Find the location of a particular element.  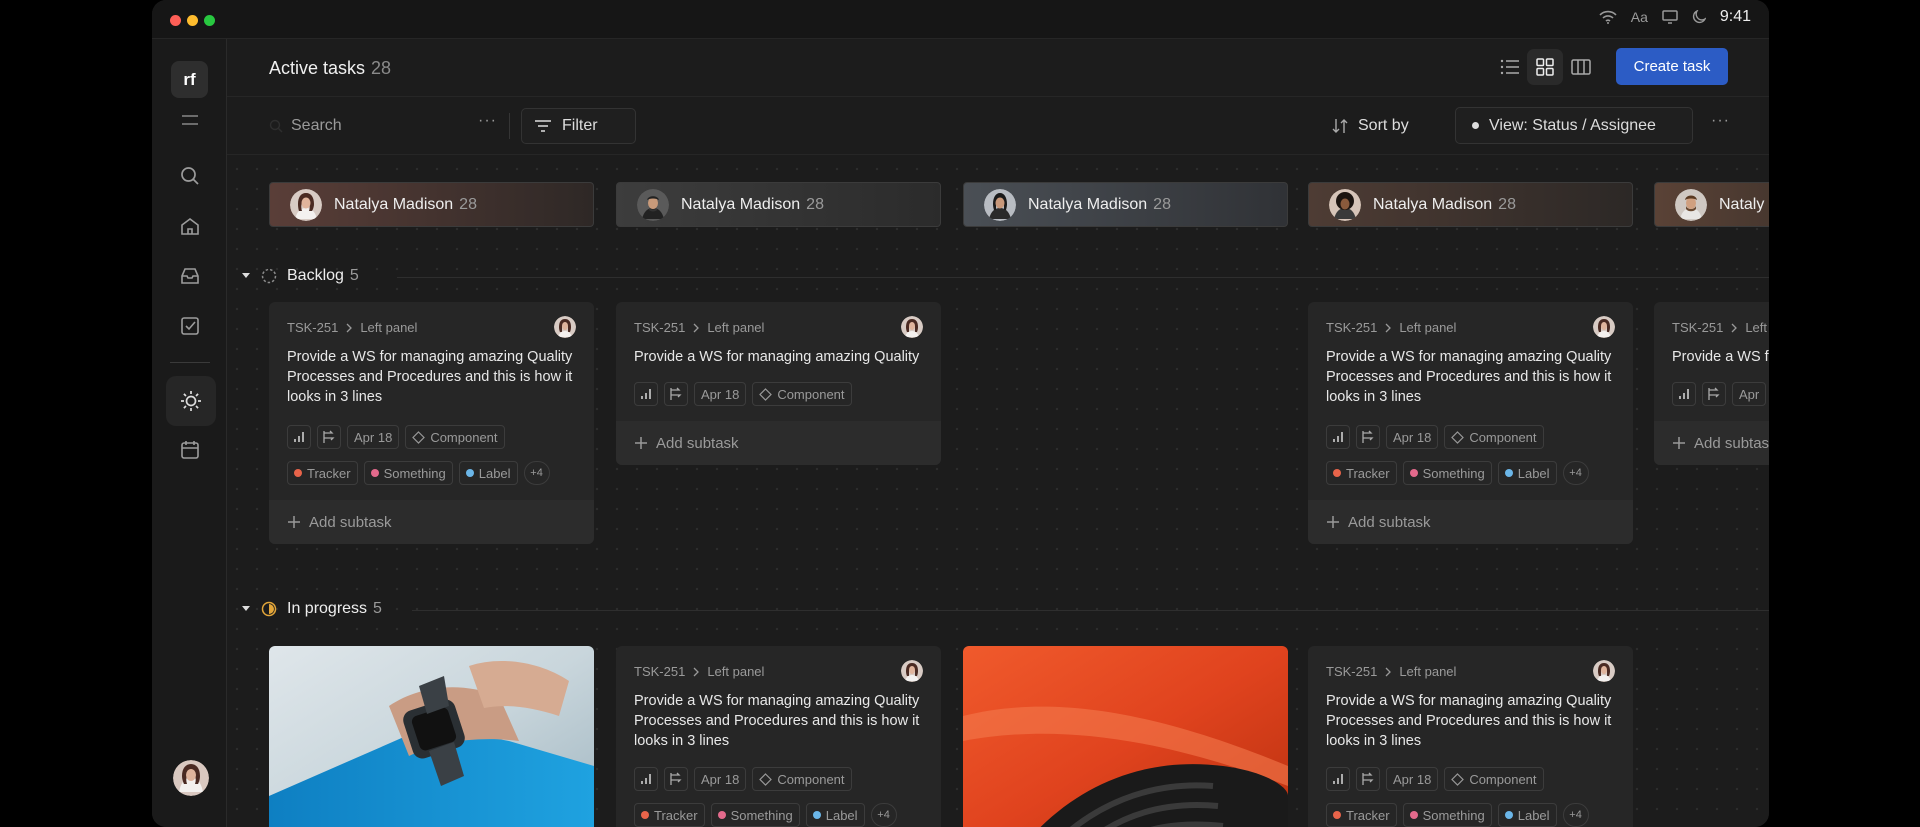

filter-button: Filter is located at coordinates (578, 126).